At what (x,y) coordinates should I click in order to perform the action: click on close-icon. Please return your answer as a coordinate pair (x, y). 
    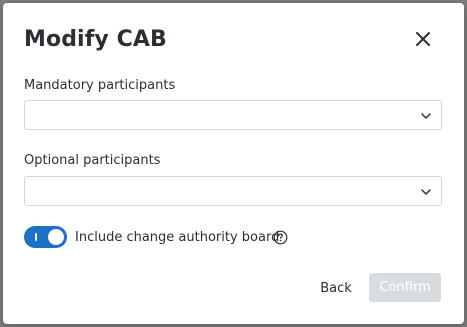
    Looking at the image, I should click on (423, 39).